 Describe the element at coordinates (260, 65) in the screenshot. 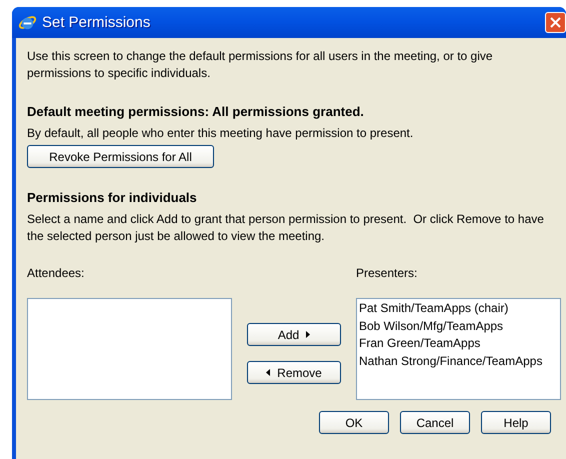

I see `intro-text: Use this screen to change the default permissions for all users in the meeting, or to give permissions to specific individuals.` at that location.